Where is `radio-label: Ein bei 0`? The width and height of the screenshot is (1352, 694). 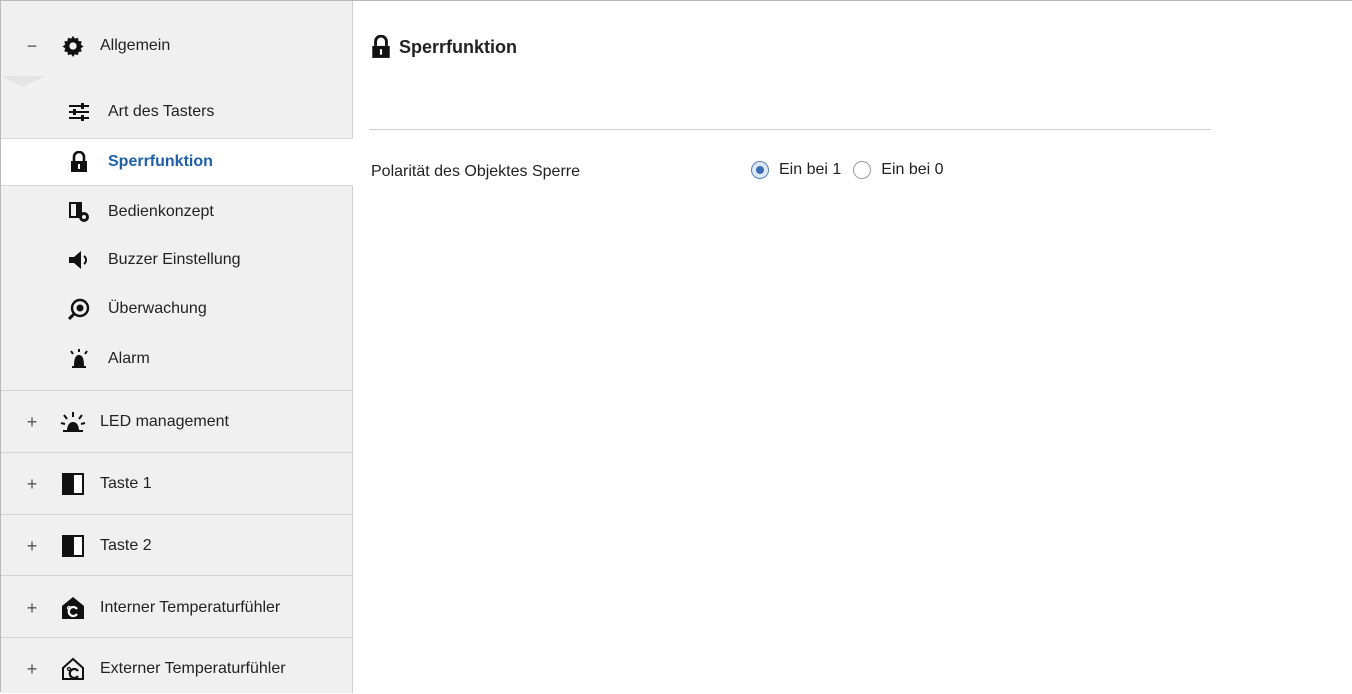
radio-label: Ein bei 0 is located at coordinates (912, 169).